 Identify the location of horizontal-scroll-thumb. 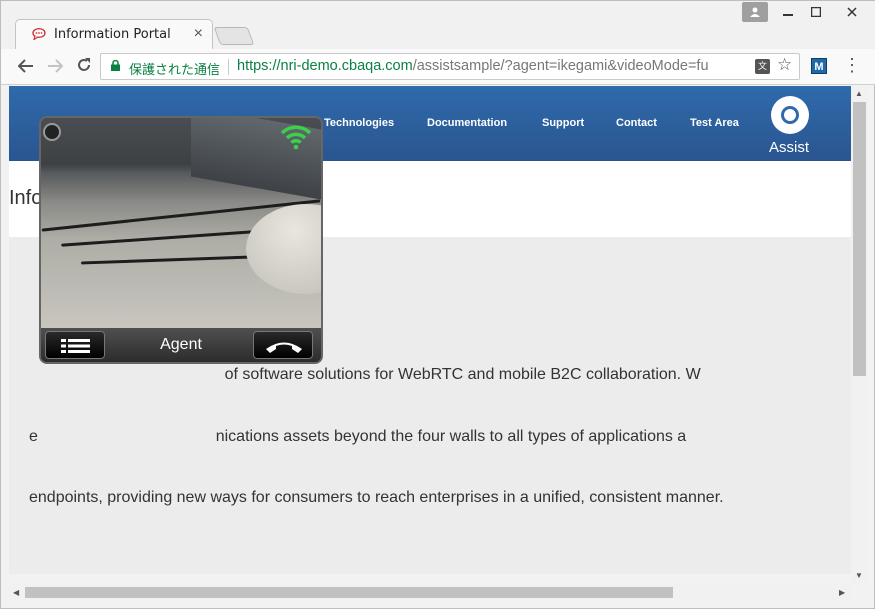
(349, 592).